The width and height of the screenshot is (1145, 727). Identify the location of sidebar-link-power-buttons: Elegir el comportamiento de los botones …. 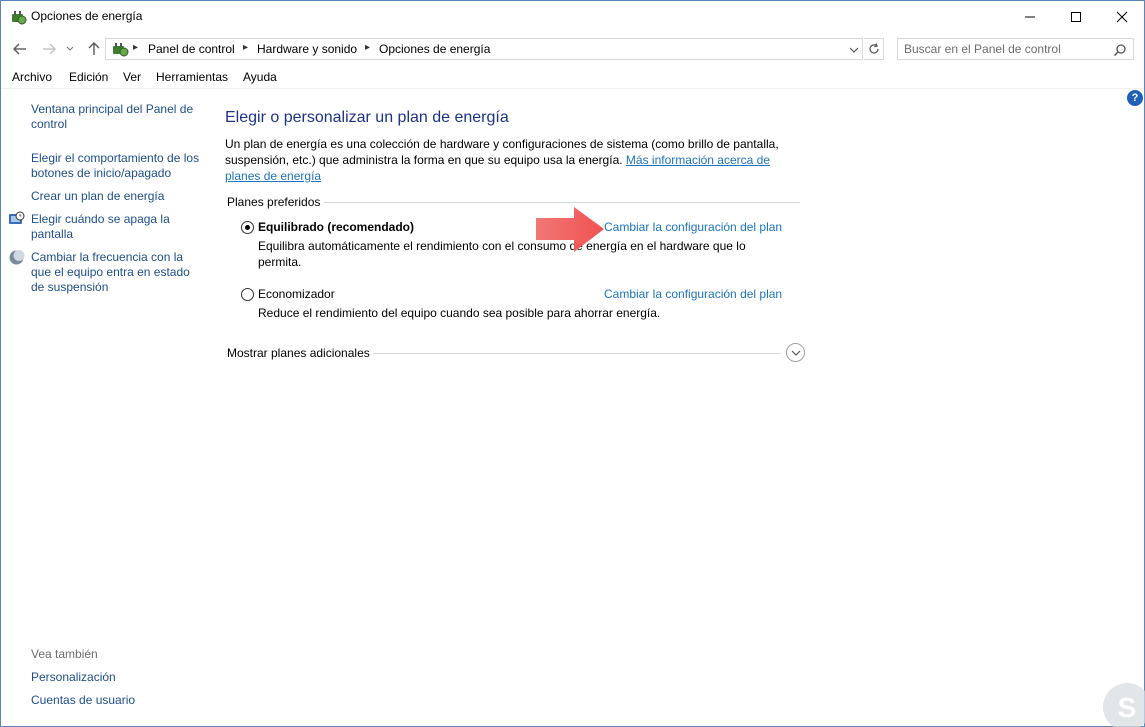
(116, 166).